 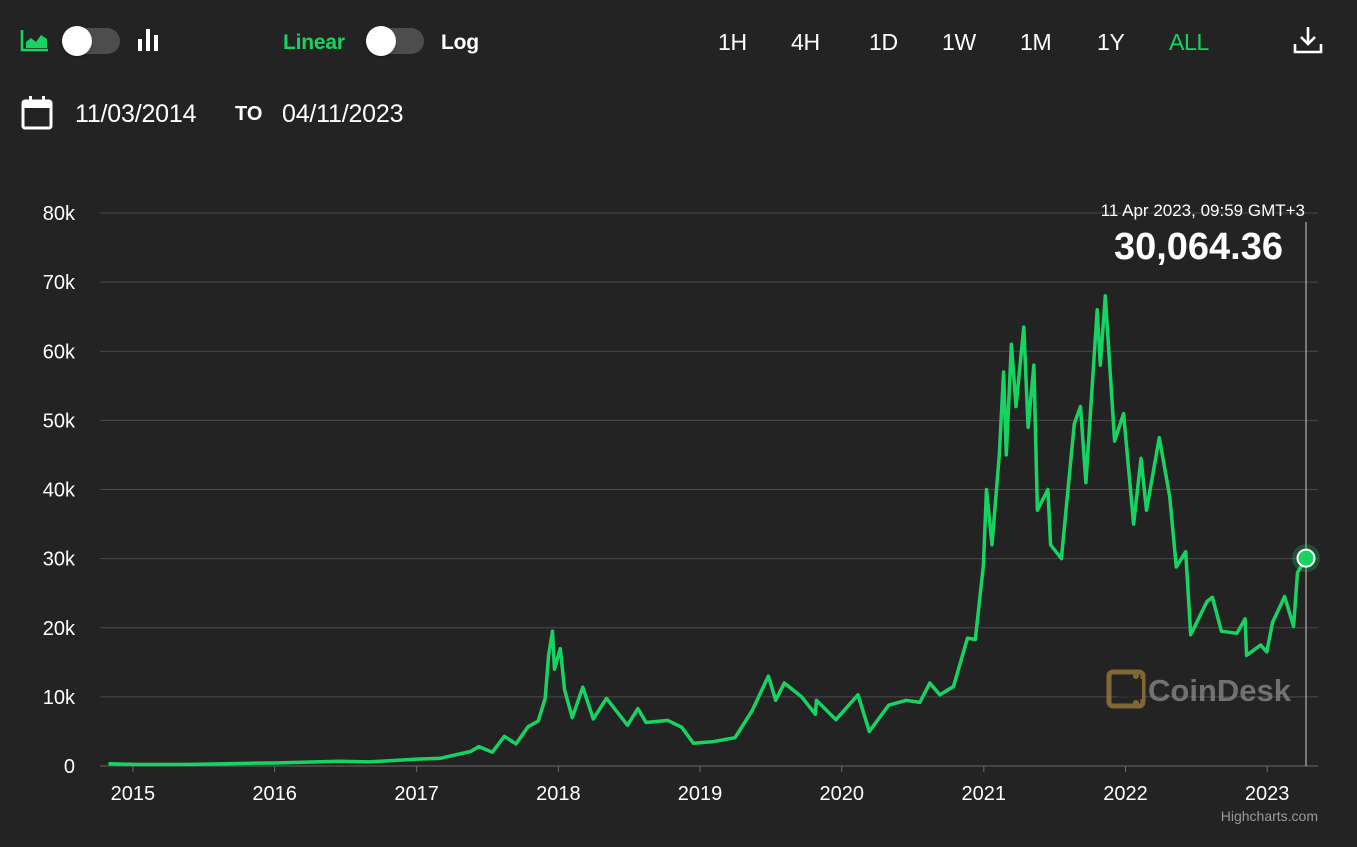 What do you see at coordinates (59, 629) in the screenshot?
I see `y-tick-label: 20k` at bounding box center [59, 629].